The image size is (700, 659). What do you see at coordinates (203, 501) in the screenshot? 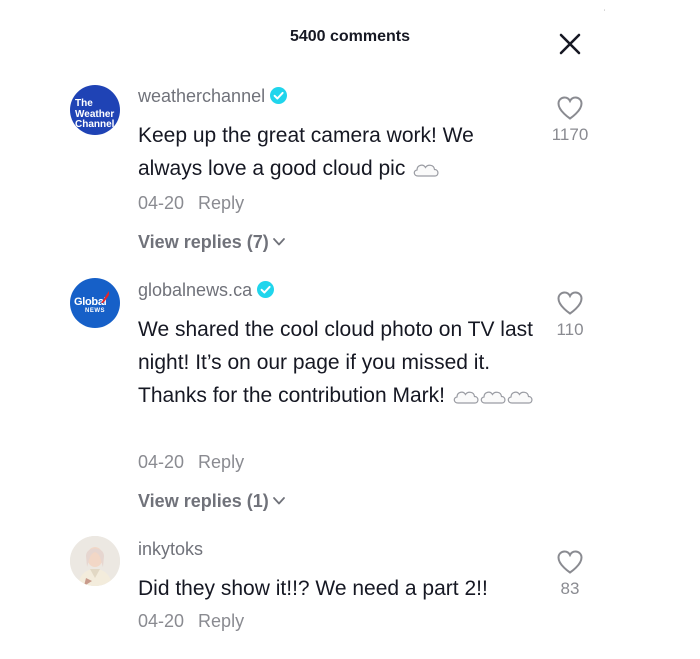
I see `view-replies-label: View replies (1)` at bounding box center [203, 501].